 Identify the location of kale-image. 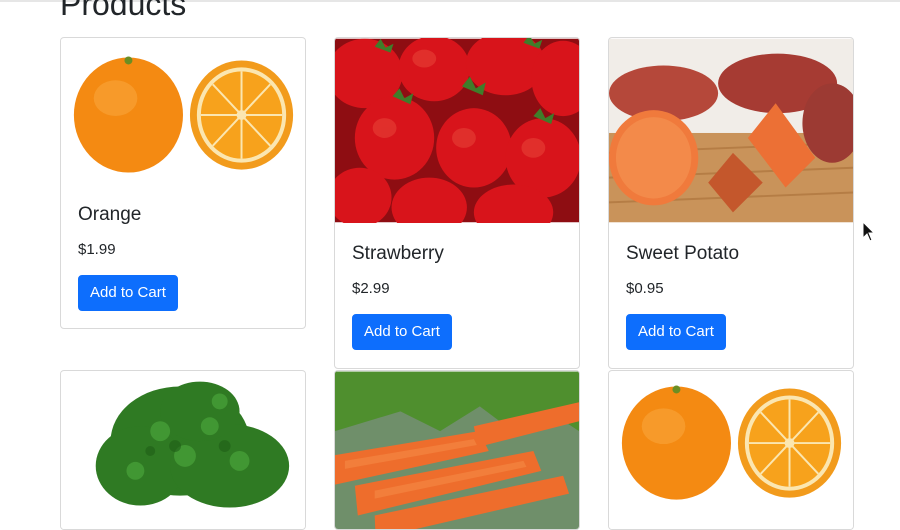
(183, 450).